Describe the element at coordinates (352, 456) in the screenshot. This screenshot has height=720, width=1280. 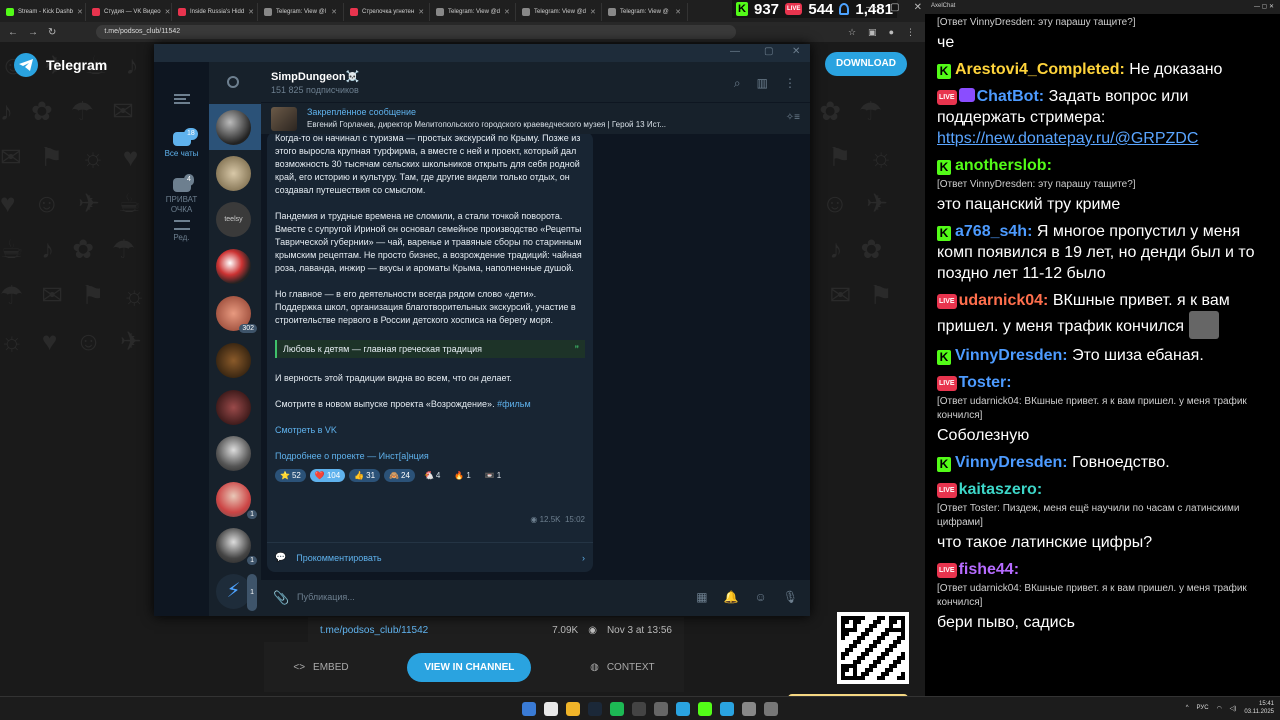
I see `project-link: Подробнее о проекте — Инст[а]нция` at that location.